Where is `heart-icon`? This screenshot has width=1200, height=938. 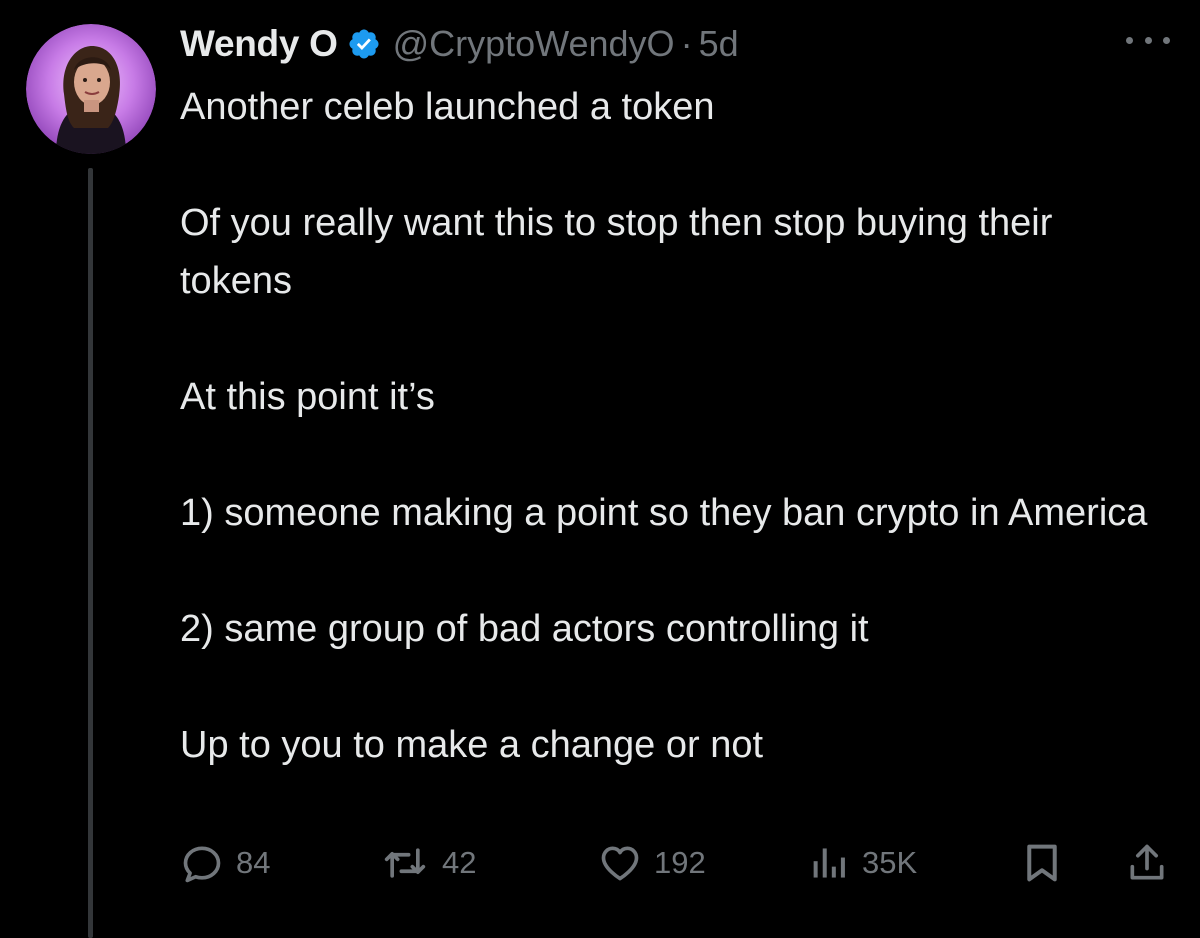
heart-icon is located at coordinates (620, 863).